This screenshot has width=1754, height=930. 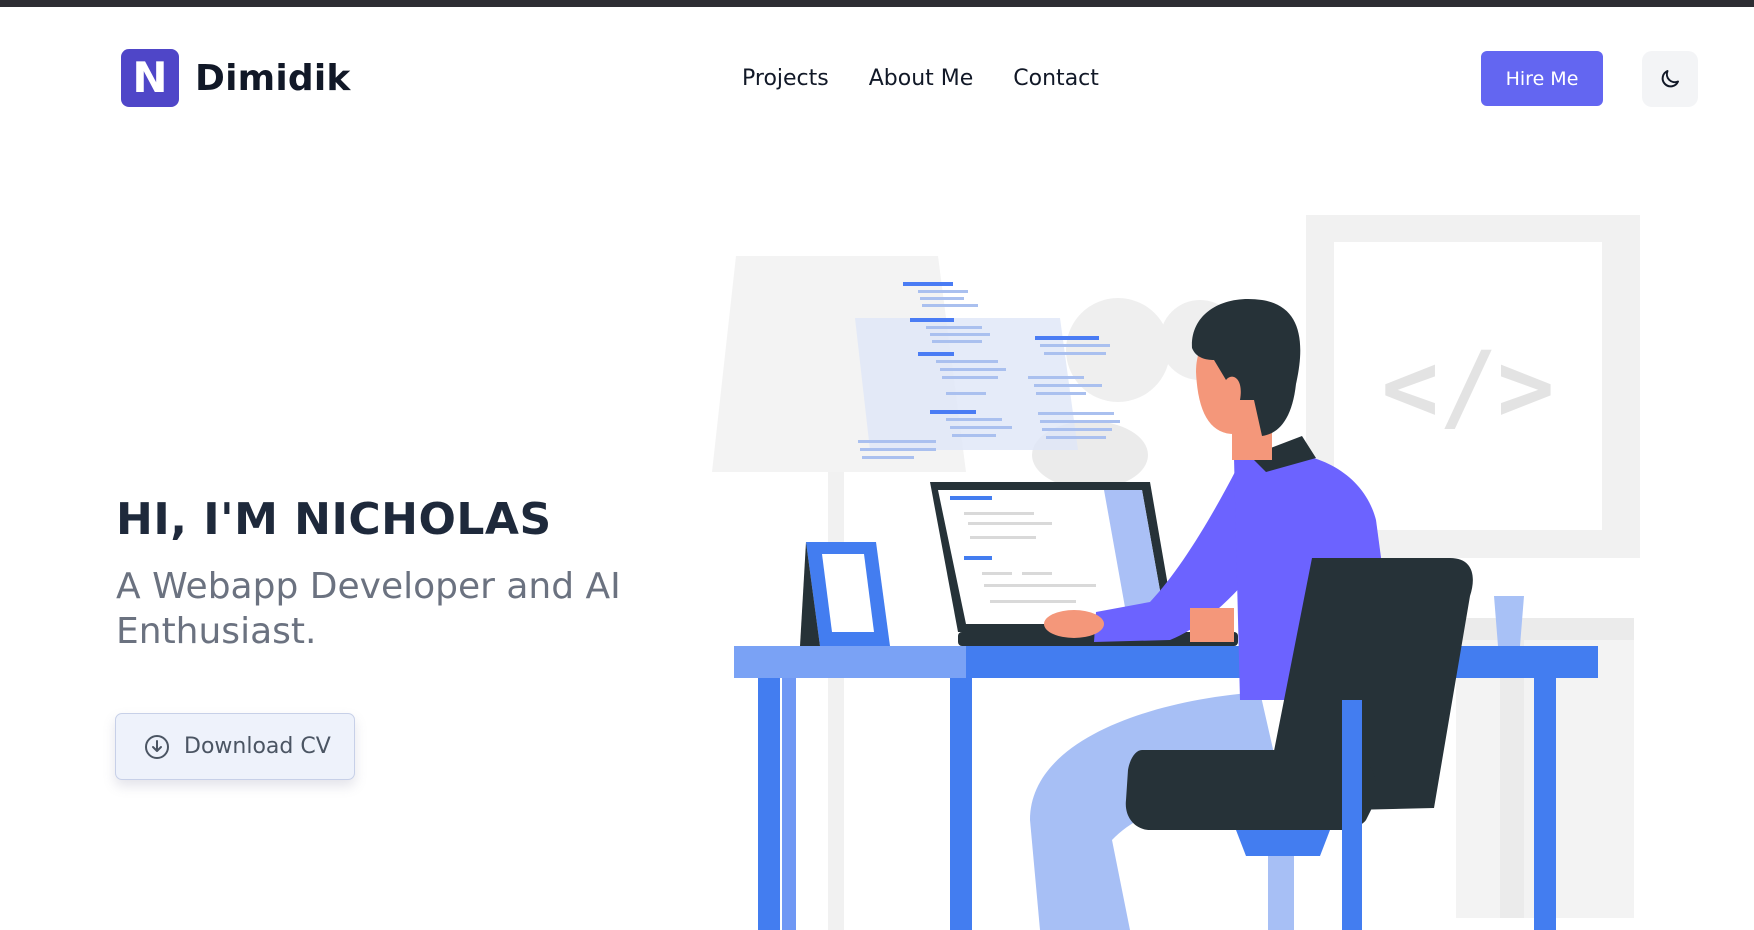 I want to click on window-top-bar, so click(x=877, y=3).